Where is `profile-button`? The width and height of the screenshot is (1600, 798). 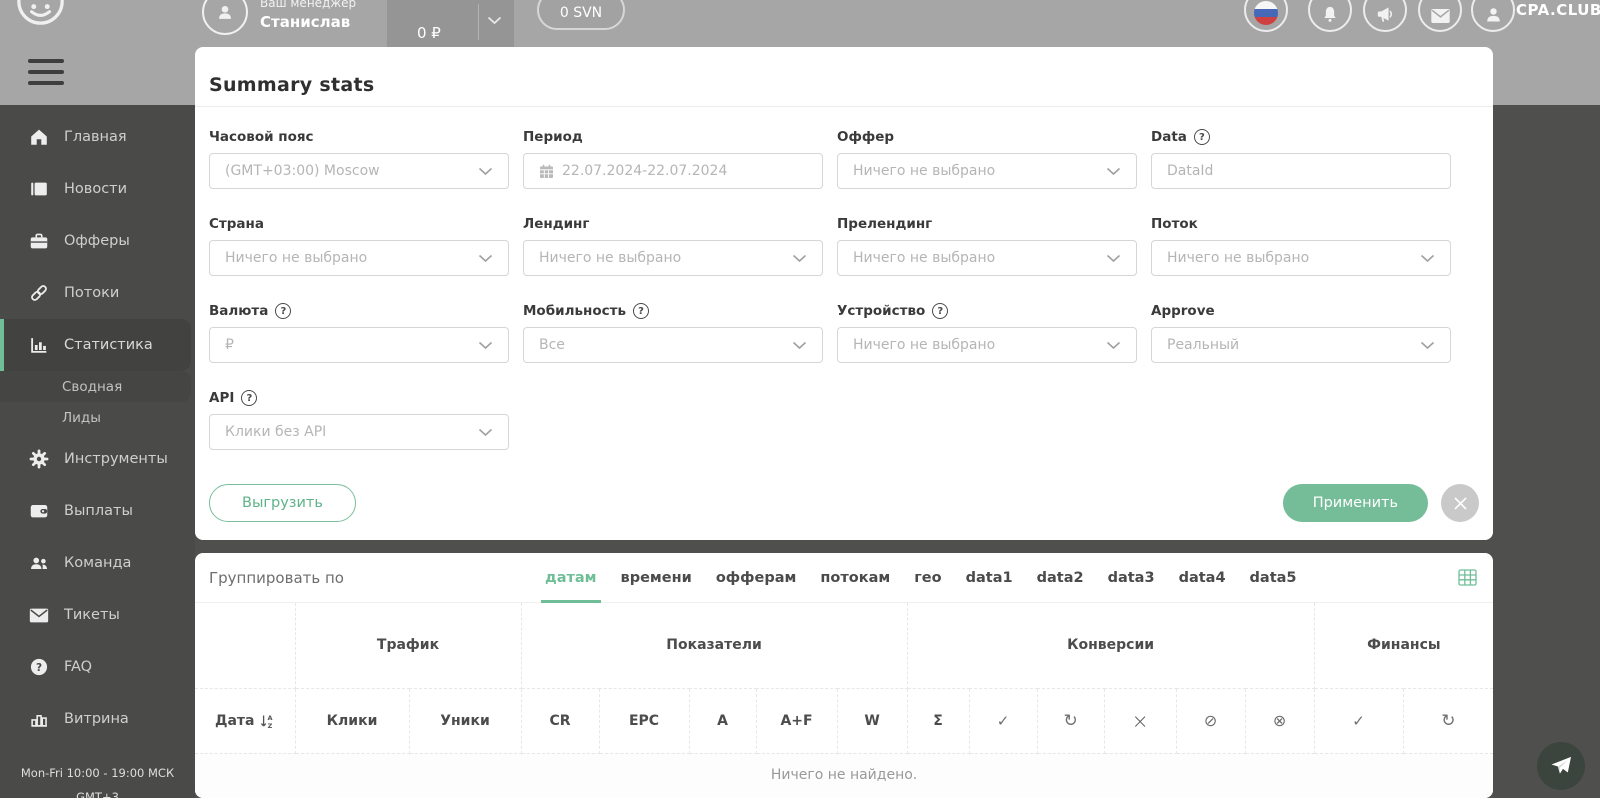 profile-button is located at coordinates (1493, 16).